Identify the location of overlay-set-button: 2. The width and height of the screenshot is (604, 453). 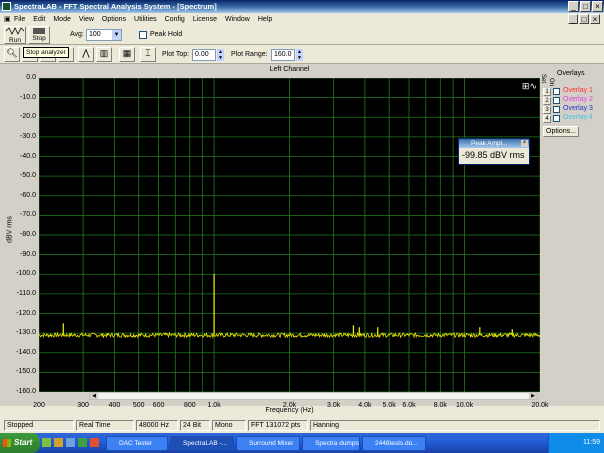
(547, 101).